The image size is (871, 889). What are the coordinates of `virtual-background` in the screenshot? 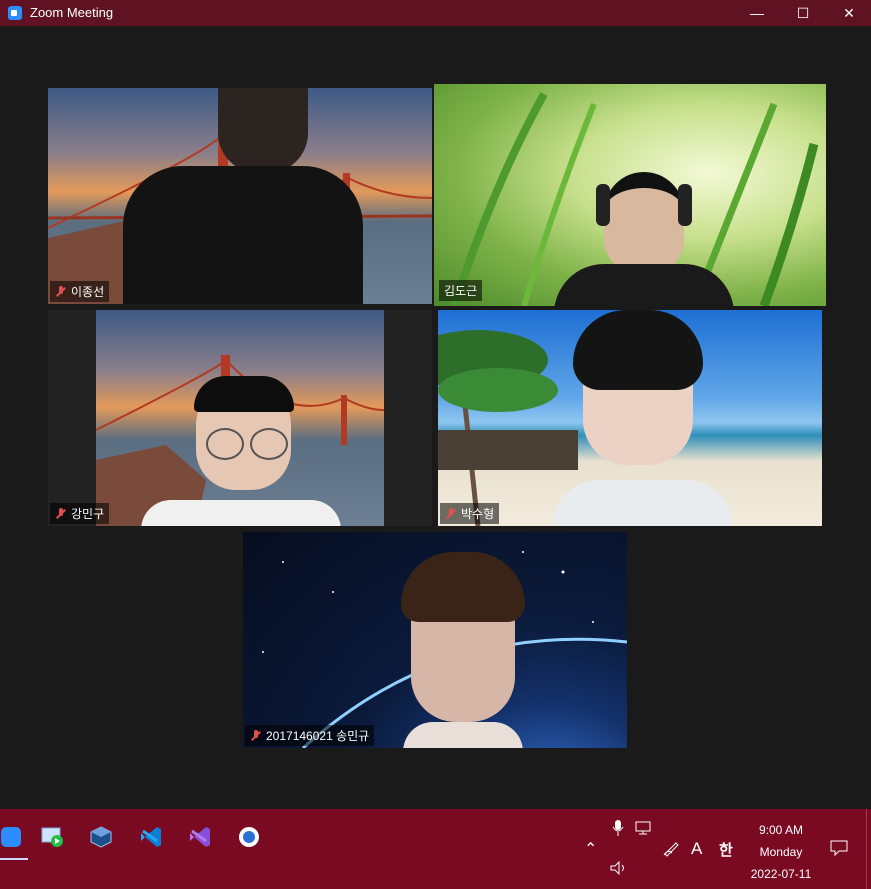 It's located at (240, 418).